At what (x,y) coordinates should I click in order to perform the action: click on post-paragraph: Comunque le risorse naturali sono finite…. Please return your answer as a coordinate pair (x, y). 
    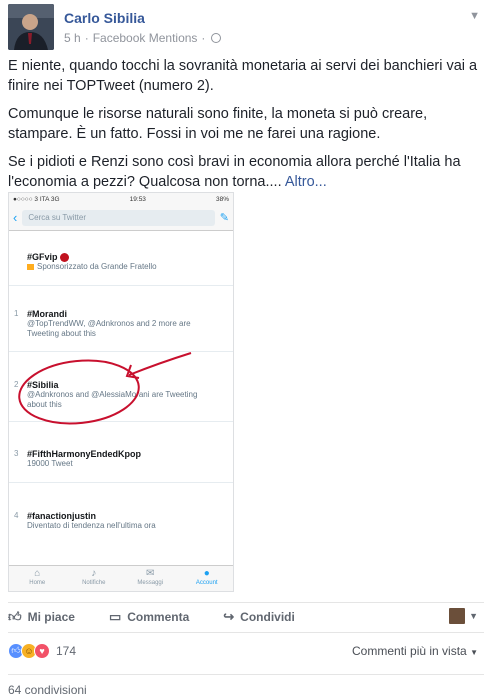
    Looking at the image, I should click on (218, 124).